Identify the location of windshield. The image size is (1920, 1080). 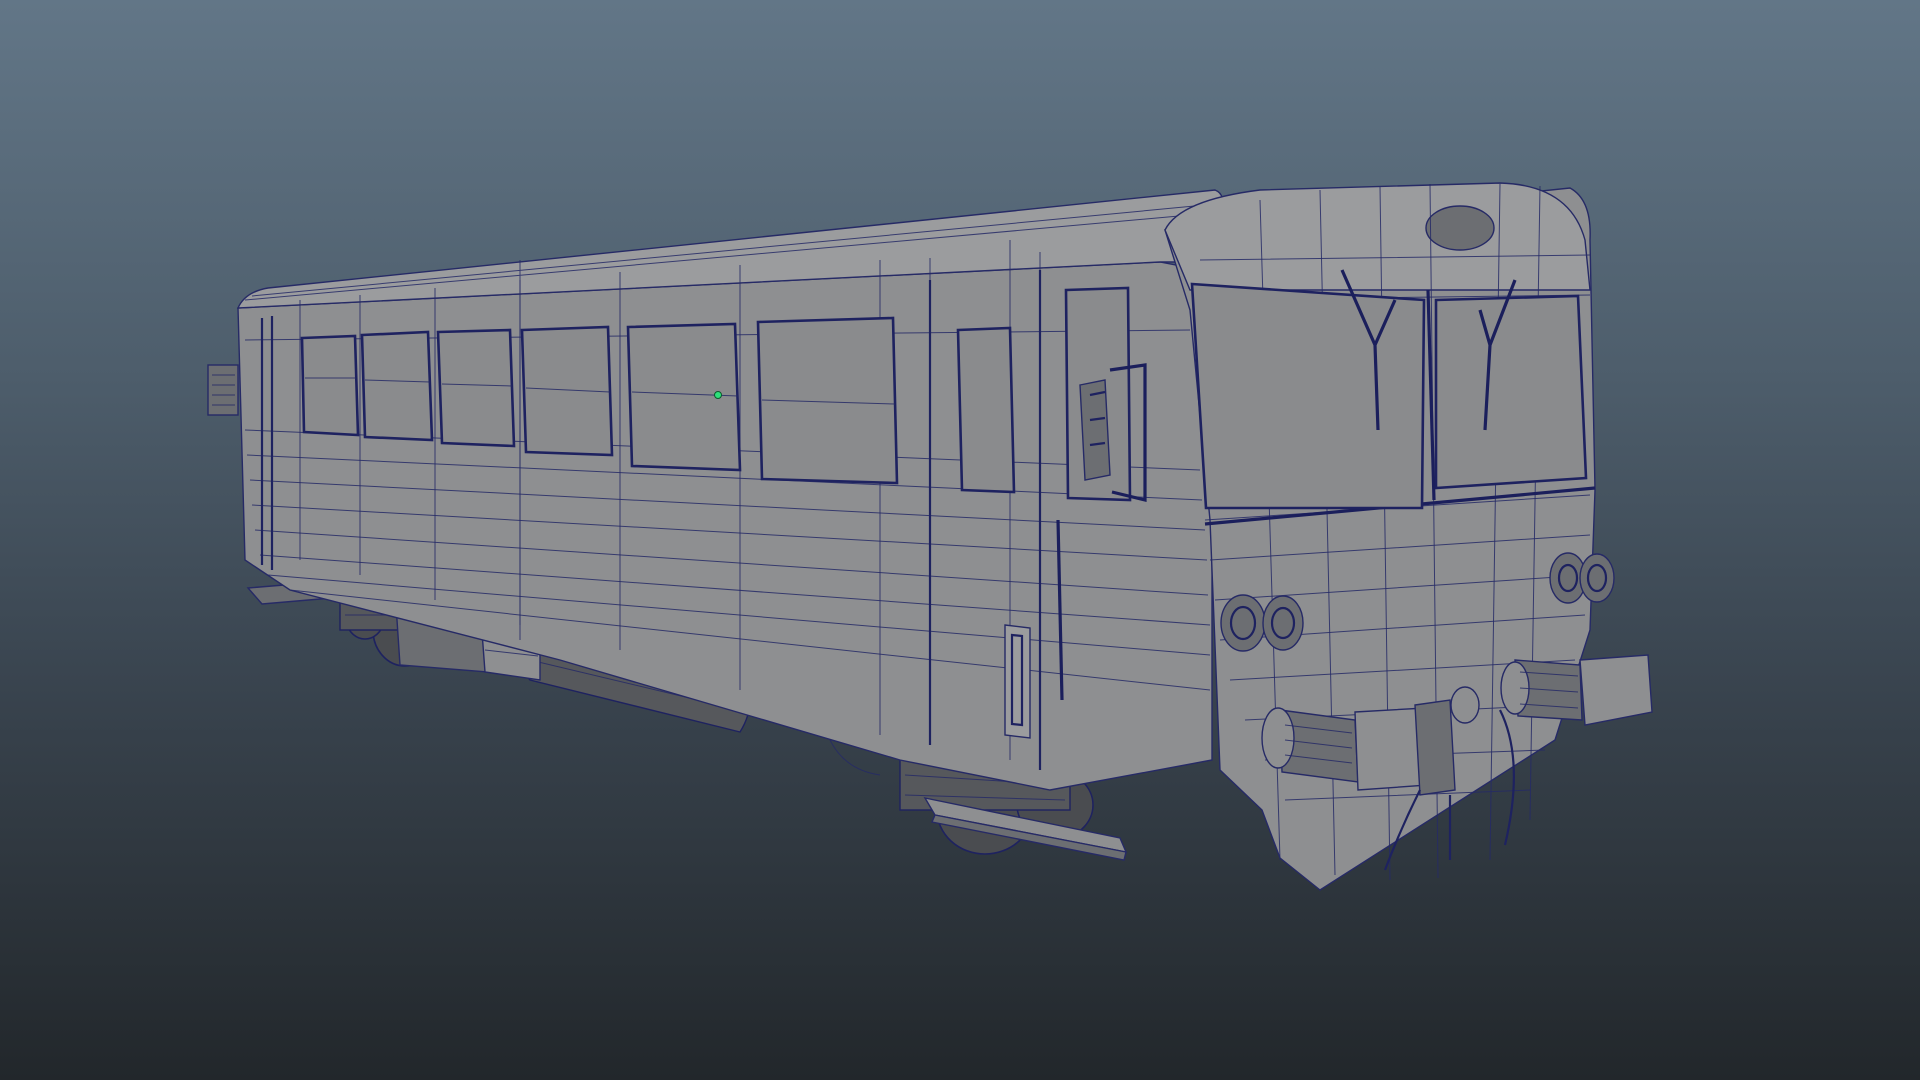
(1389, 389).